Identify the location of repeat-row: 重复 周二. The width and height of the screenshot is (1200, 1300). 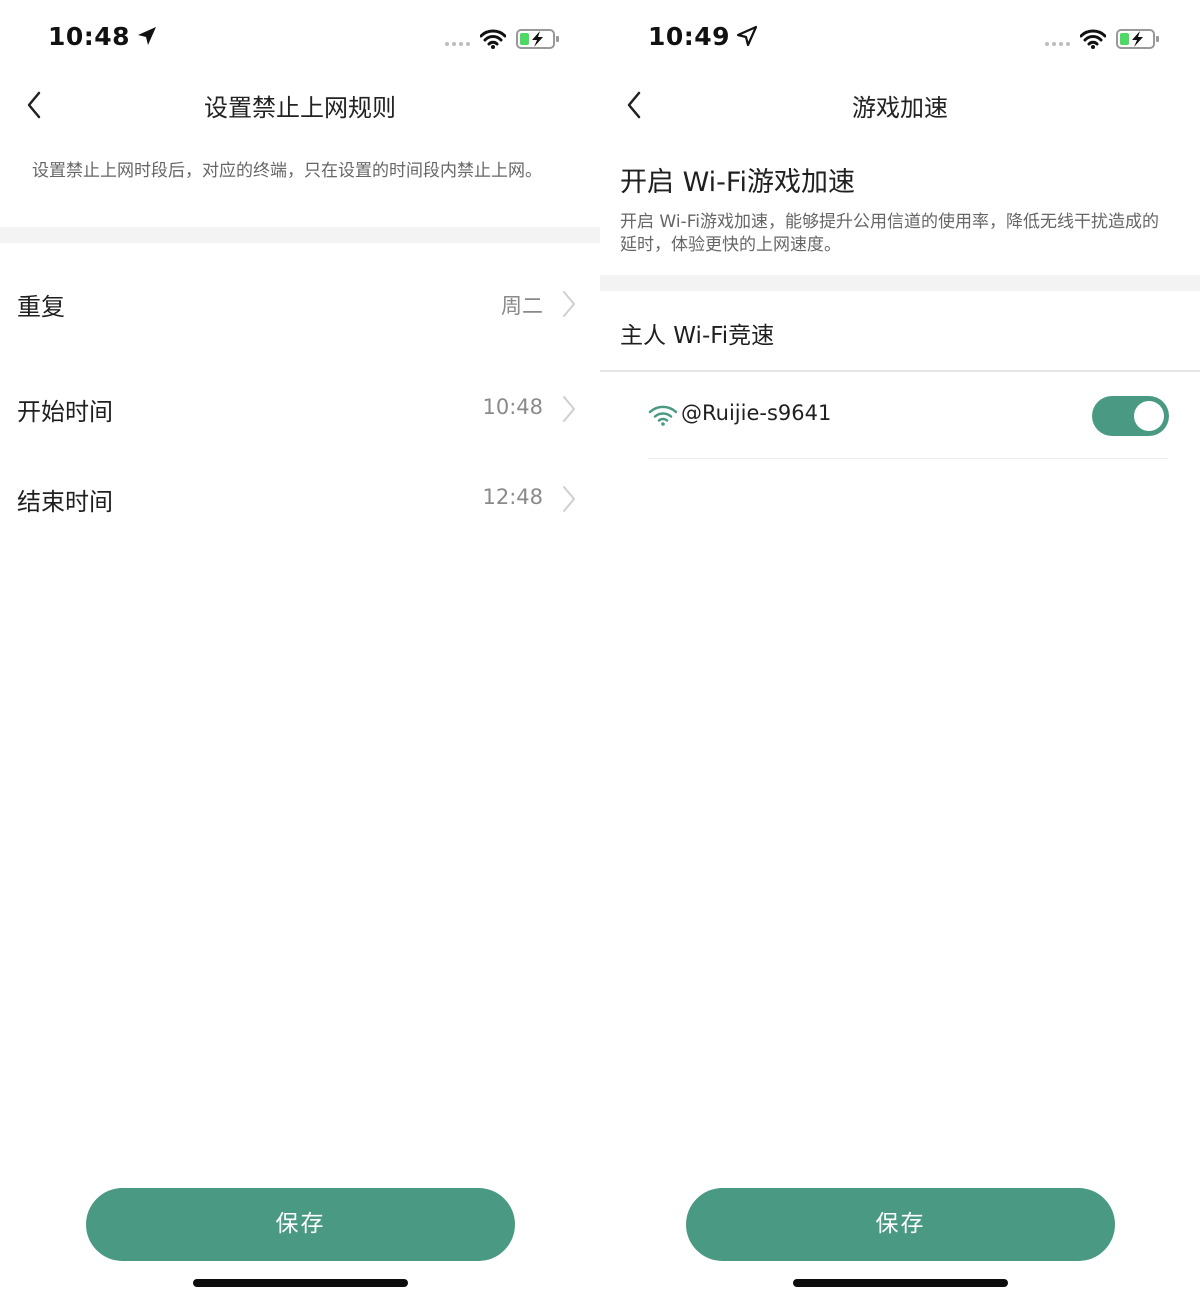
(300, 305).